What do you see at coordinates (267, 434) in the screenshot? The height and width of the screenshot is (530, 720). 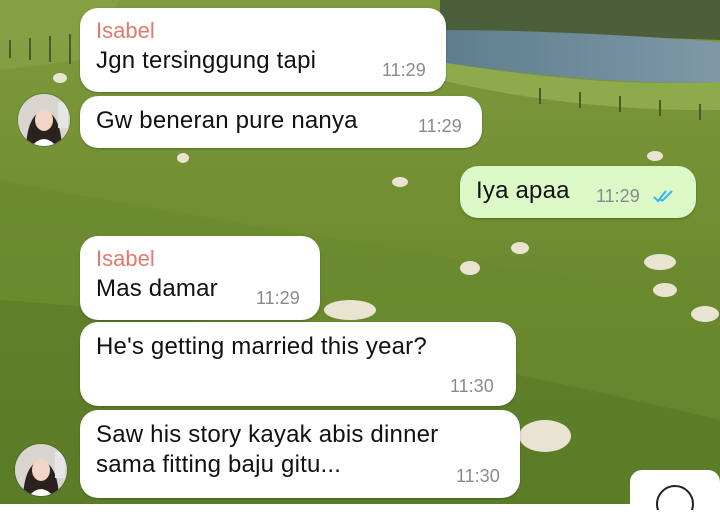 I see `message-text-line: Saw his story kayak abis dinner` at bounding box center [267, 434].